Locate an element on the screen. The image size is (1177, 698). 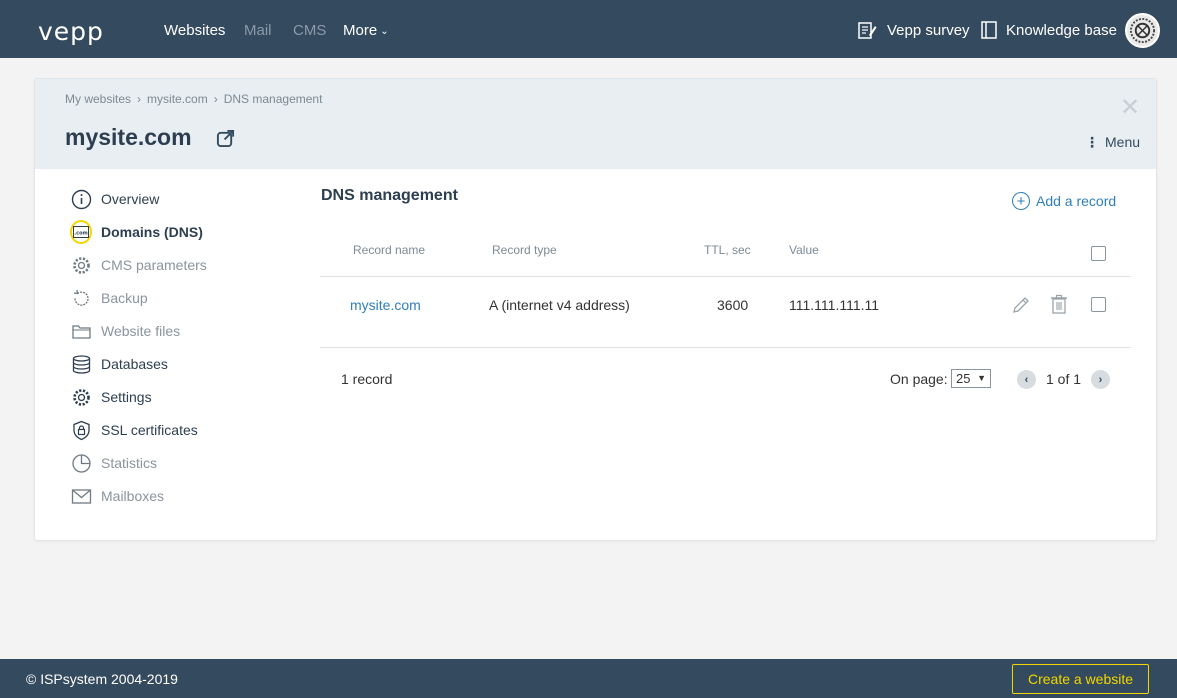
sidebar-item-label: Overview is located at coordinates (130, 199).